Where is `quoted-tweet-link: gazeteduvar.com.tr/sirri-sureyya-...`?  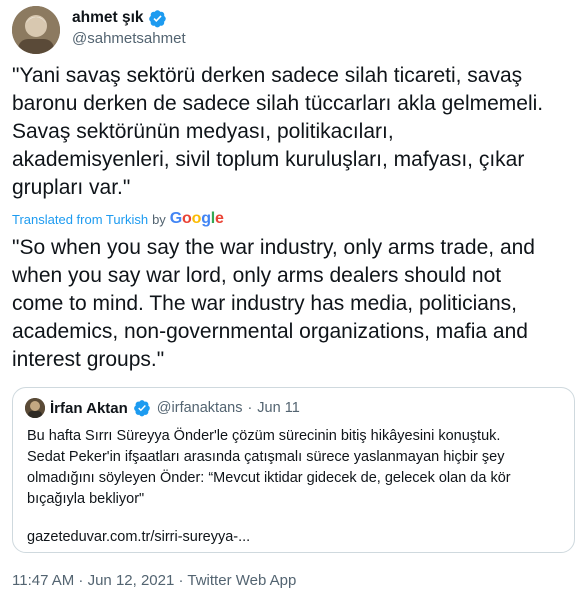 quoted-tweet-link: gazeteduvar.com.tr/sirri-sureyya-... is located at coordinates (138, 537).